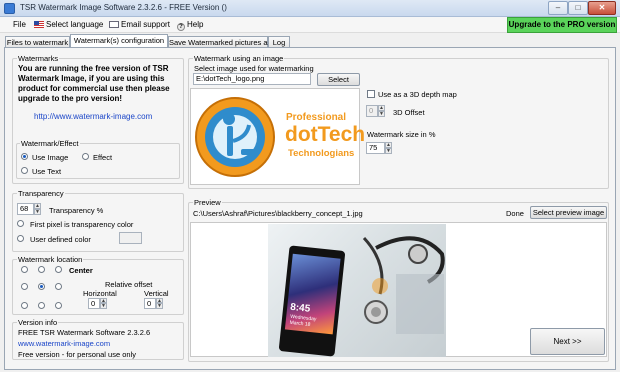 The height and width of the screenshot is (372, 620). I want to click on logo-line-technologians: Technologians, so click(321, 153).